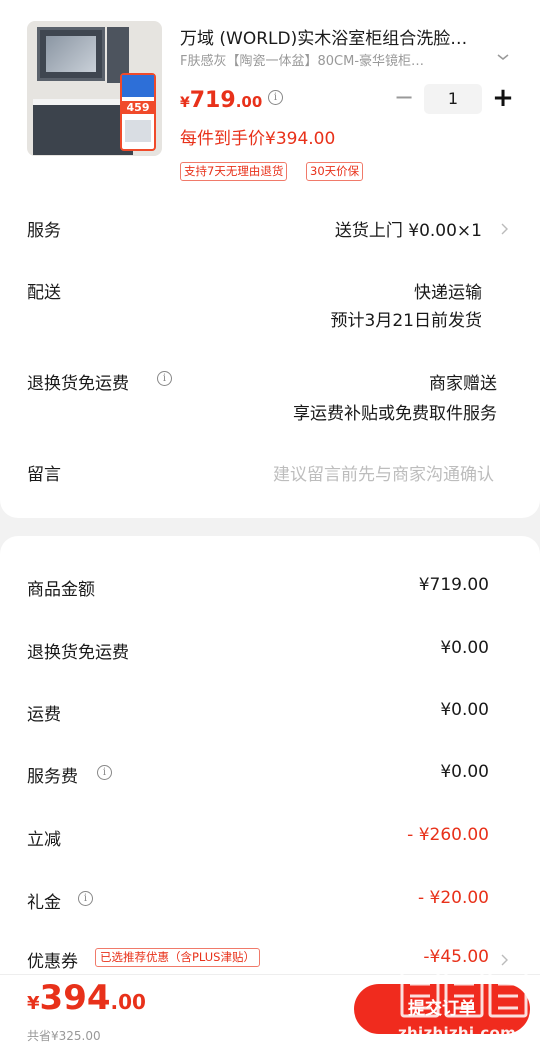 Image resolution: width=540 pixels, height=1050 pixels. Describe the element at coordinates (185, 103) in the screenshot. I see `price-symbol: ¥` at that location.